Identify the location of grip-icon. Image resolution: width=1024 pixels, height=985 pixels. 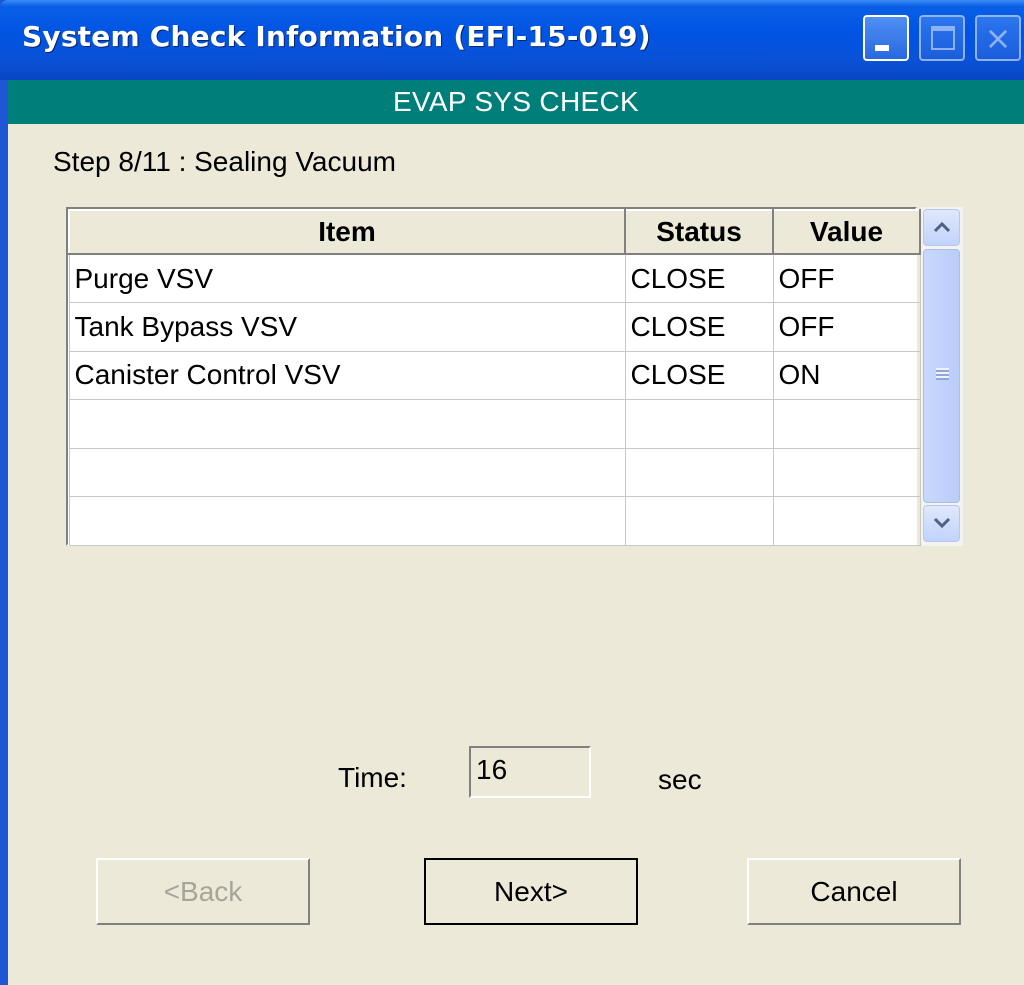
(942, 374).